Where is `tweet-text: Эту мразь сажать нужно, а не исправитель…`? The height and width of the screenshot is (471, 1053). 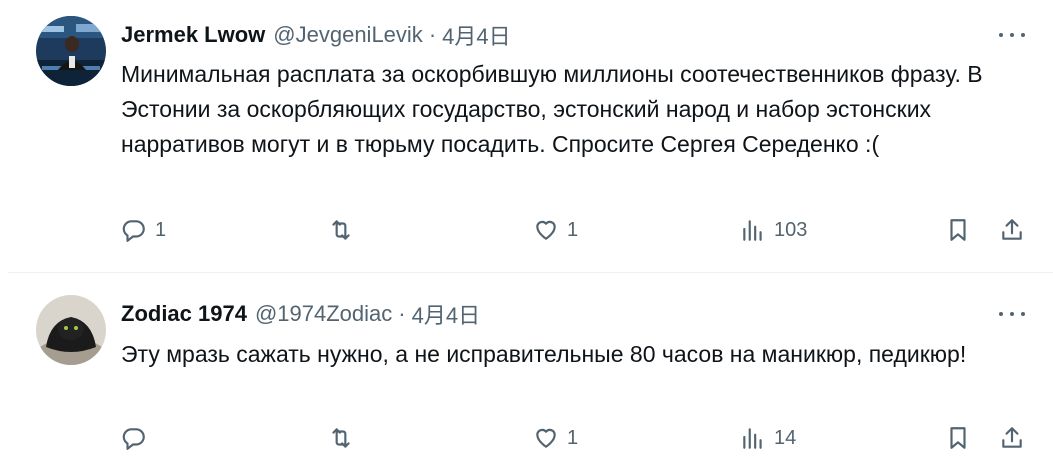 tweet-text: Эту мразь сажать нужно, а не исправитель… is located at coordinates (544, 354).